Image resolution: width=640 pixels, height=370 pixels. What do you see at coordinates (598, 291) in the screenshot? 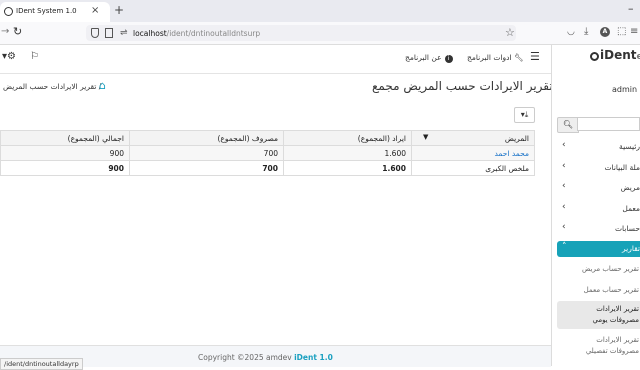
I see `sidebar-subitem-lab-account: تقرير حساب معمل` at bounding box center [598, 291].